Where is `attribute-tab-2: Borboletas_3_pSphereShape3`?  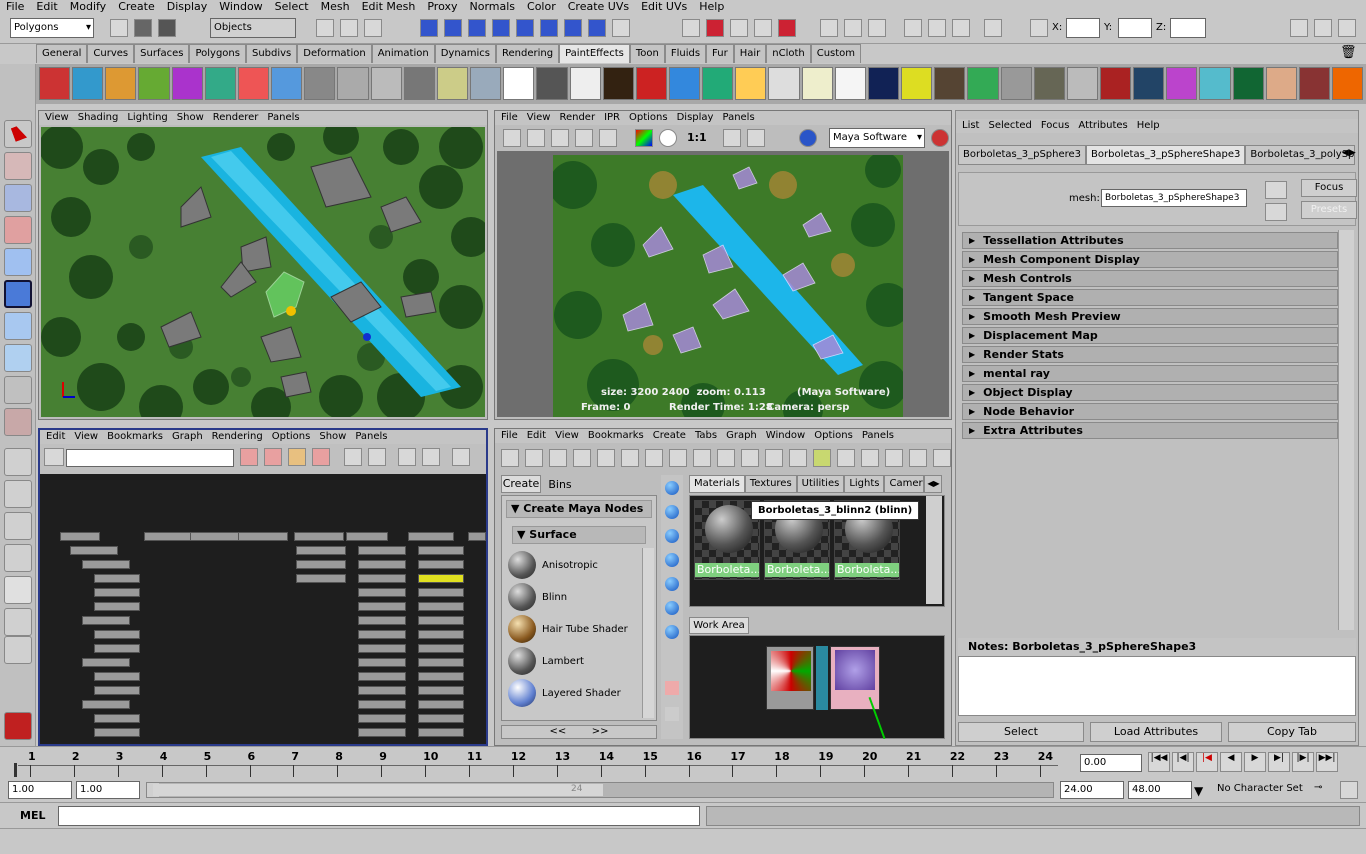
attribute-tab-2: Borboletas_3_pSphereShape3 is located at coordinates (1166, 155).